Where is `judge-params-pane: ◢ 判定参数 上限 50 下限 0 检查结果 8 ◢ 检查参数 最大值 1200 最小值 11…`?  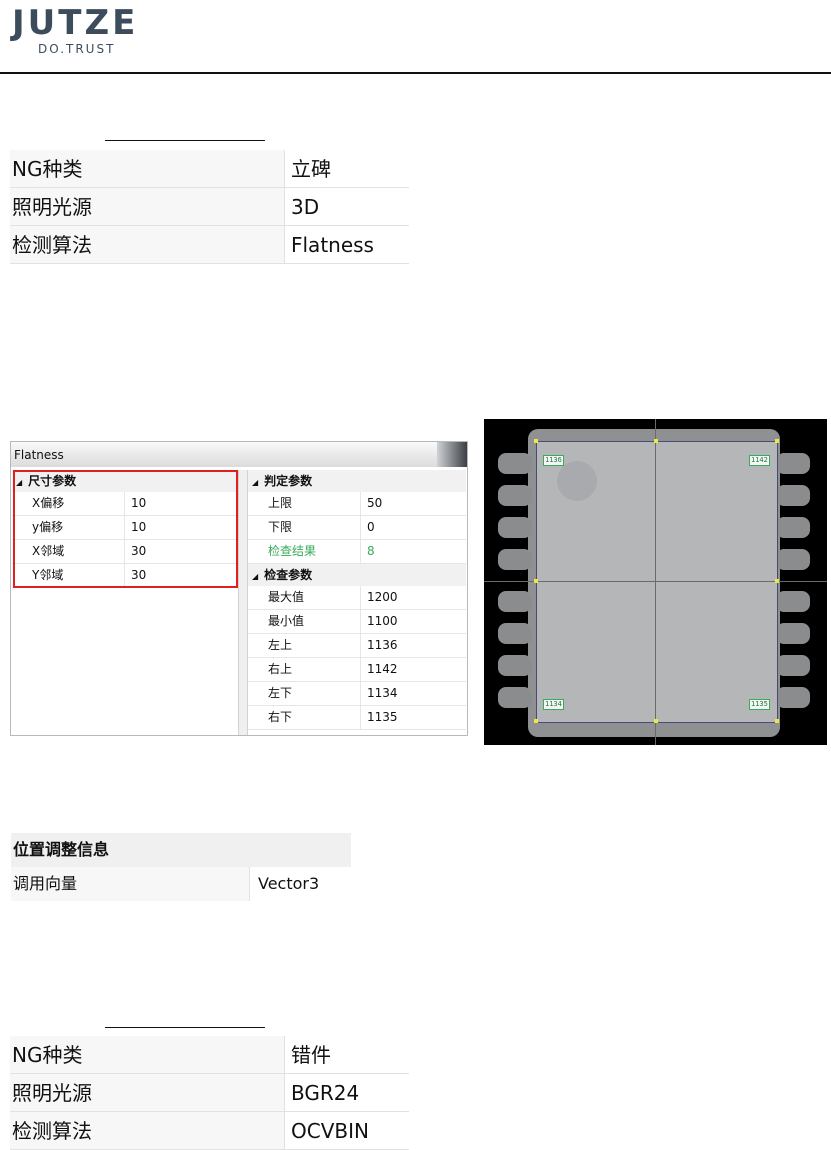 judge-params-pane: ◢ 判定参数 上限 50 下限 0 检查结果 8 ◢ 检查参数 最大值 1200 最小值 11… is located at coordinates (357, 600).